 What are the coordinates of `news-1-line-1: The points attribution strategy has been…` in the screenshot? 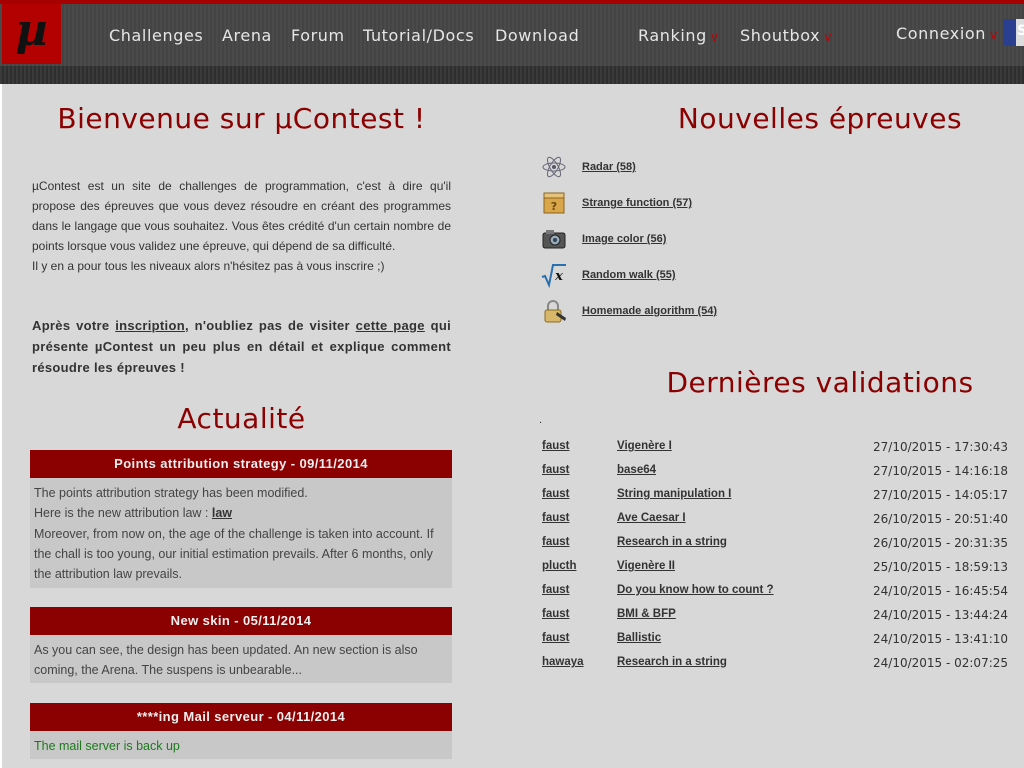 It's located at (171, 493).